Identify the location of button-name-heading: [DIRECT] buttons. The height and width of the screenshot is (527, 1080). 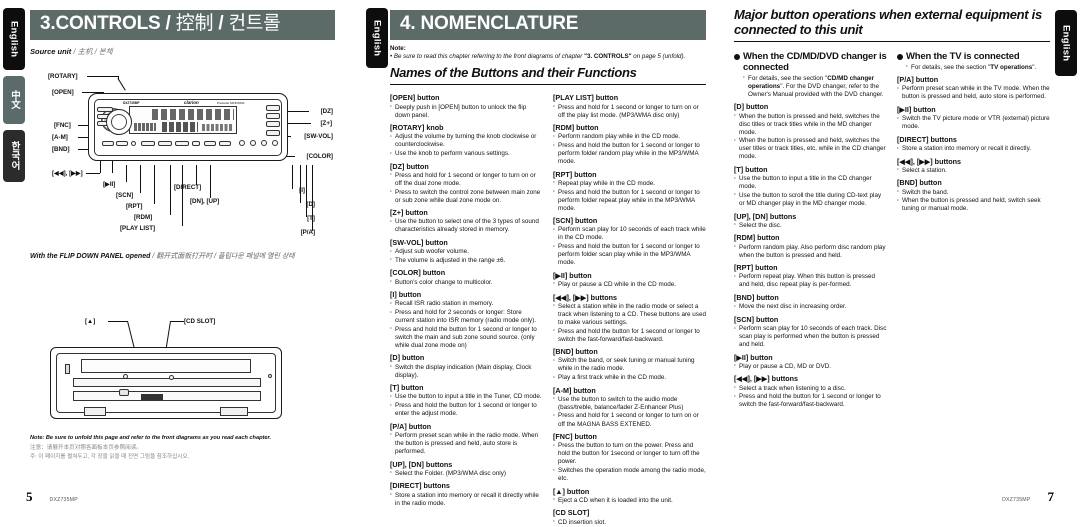
(420, 486).